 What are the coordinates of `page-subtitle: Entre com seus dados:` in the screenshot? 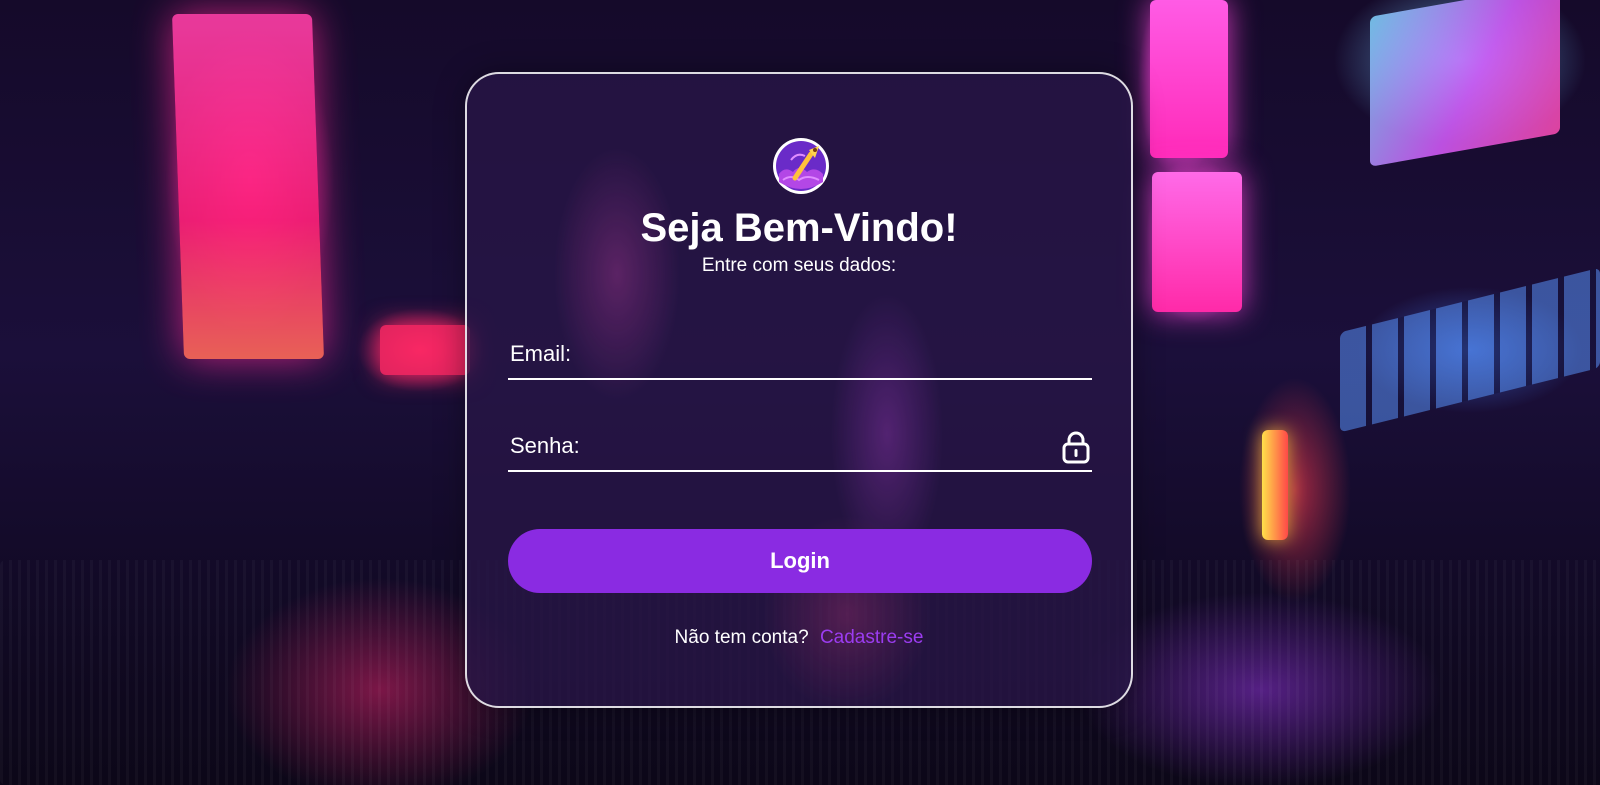 It's located at (799, 265).